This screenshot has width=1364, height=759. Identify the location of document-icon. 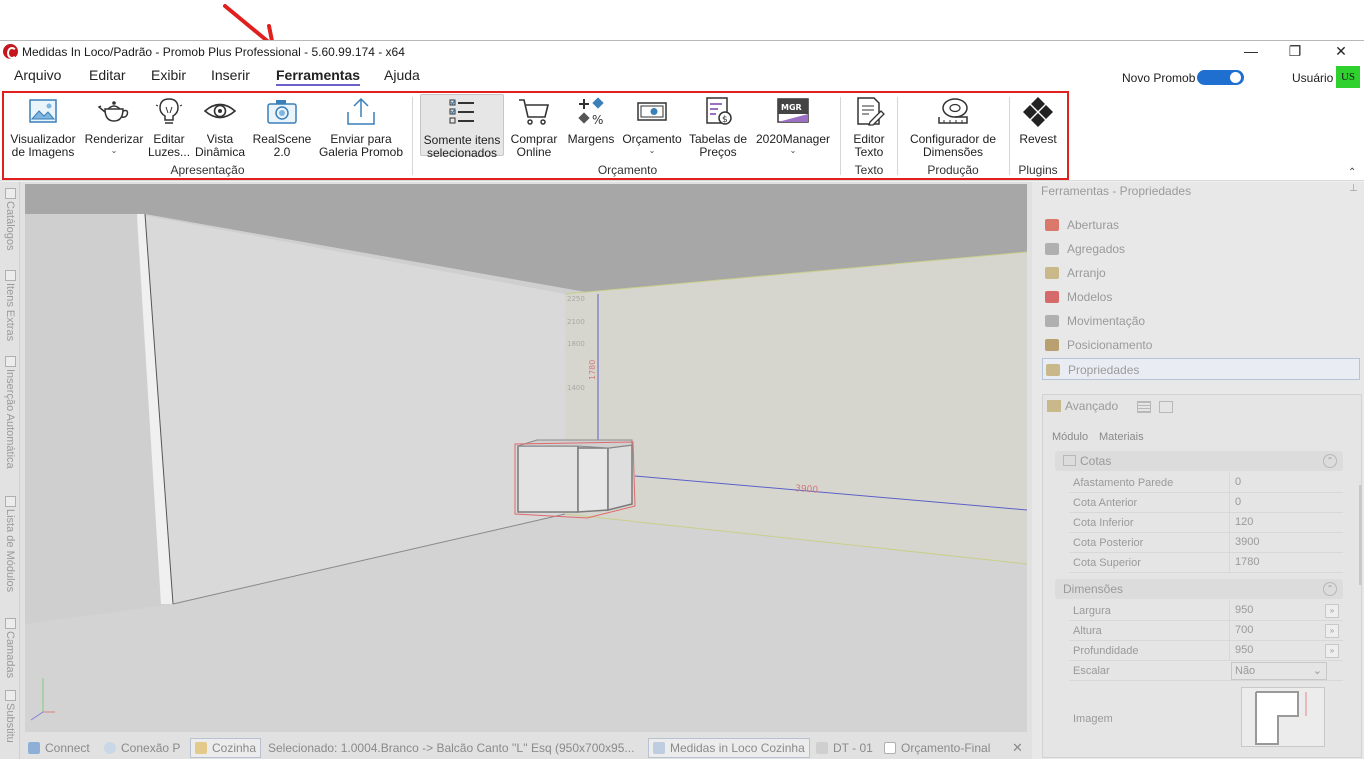
(822, 748).